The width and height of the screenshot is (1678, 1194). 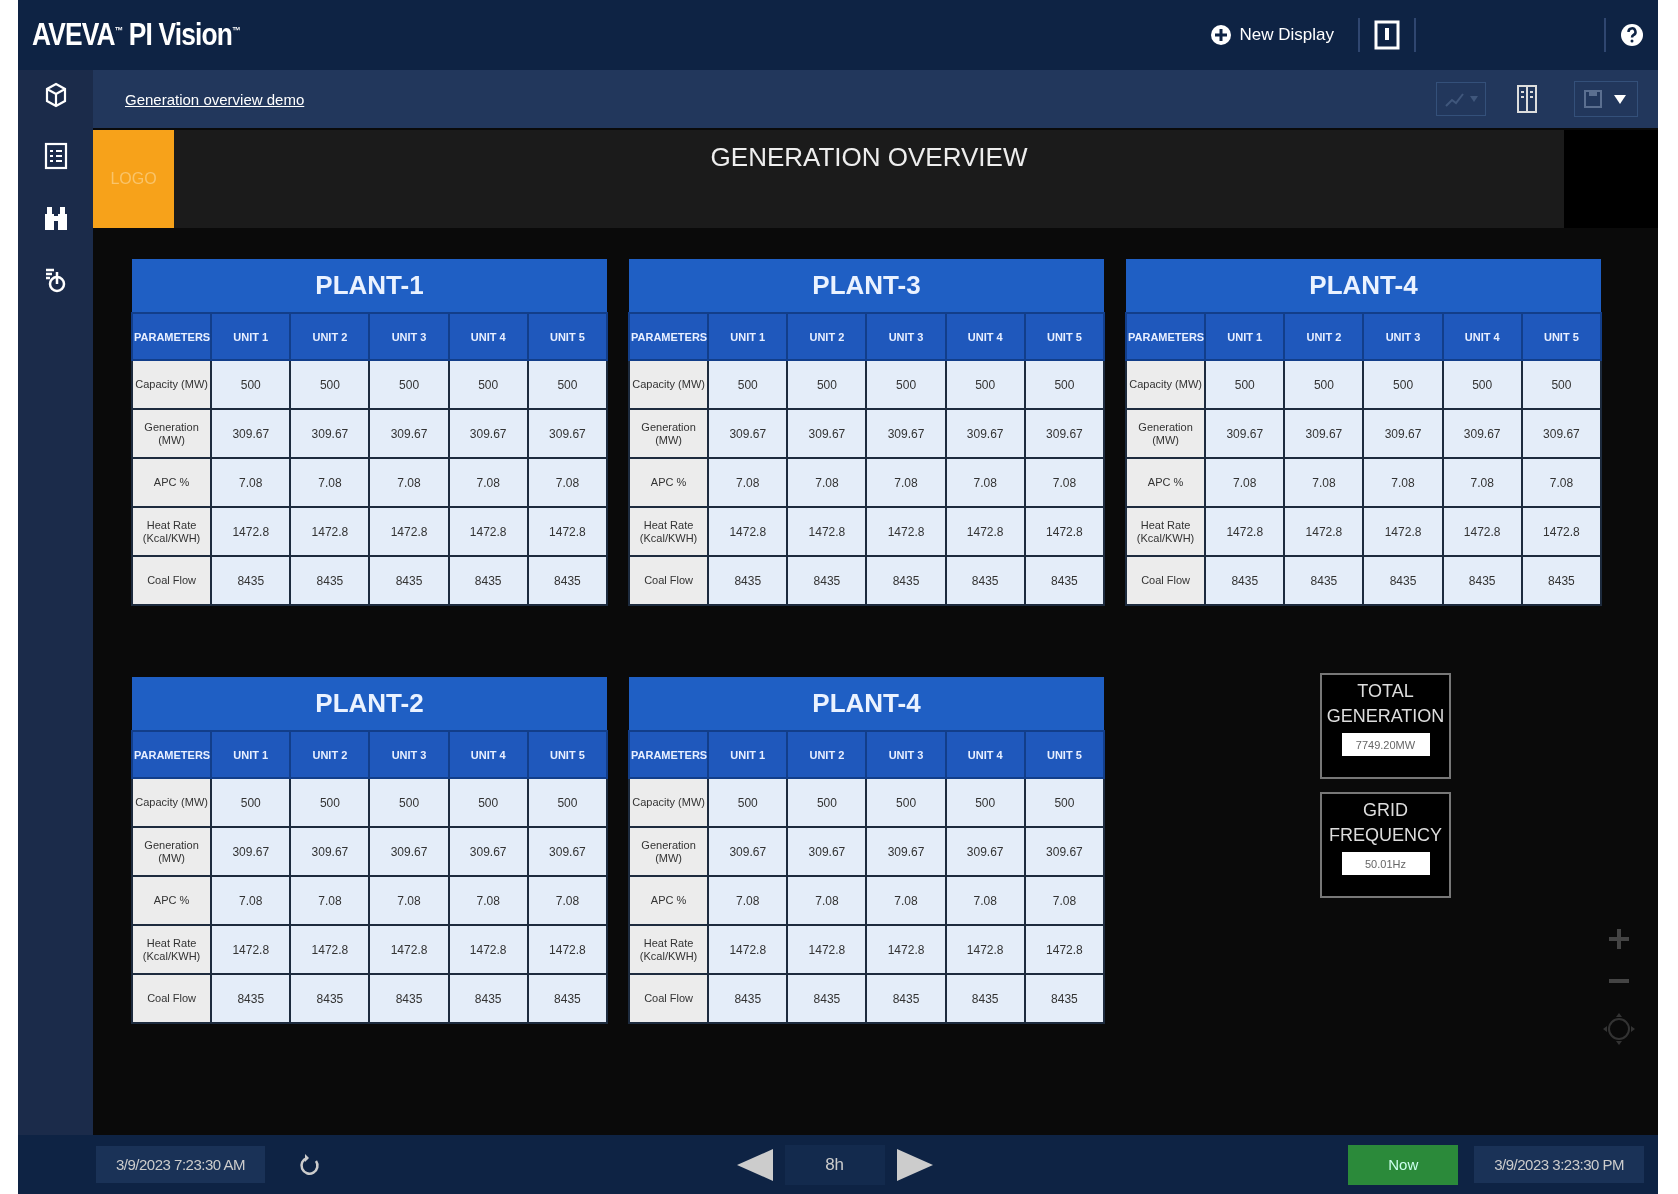 What do you see at coordinates (834, 1164) in the screenshot?
I see `duration-field: 8h` at bounding box center [834, 1164].